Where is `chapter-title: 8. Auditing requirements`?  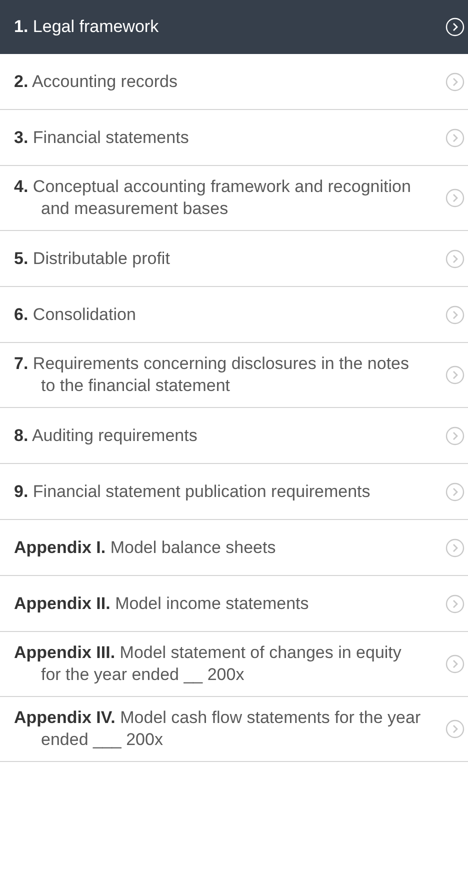
chapter-title: 8. Auditing requirements is located at coordinates (106, 435).